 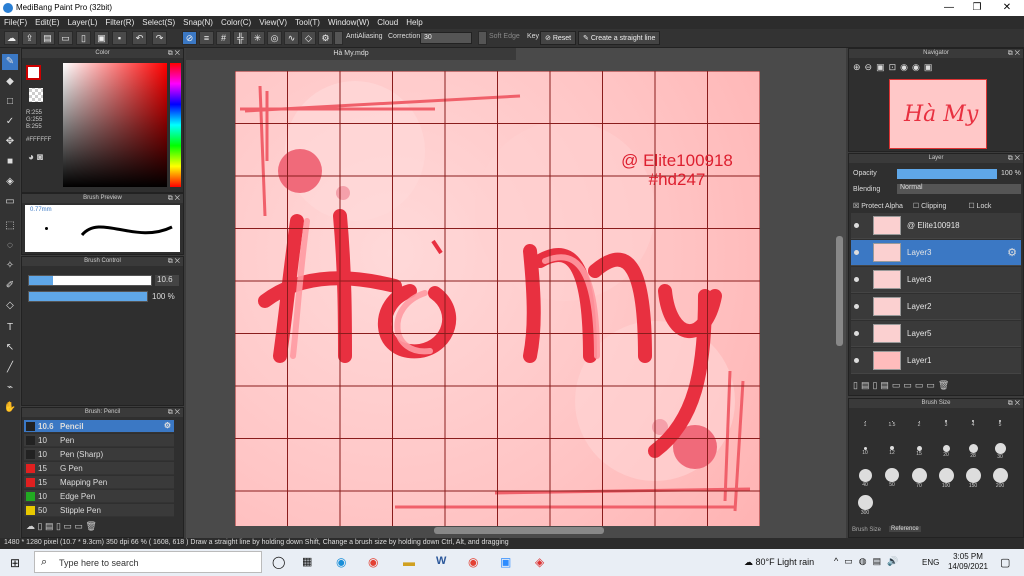 I want to click on lasso-tool-icon: ◌, so click(x=10, y=246).